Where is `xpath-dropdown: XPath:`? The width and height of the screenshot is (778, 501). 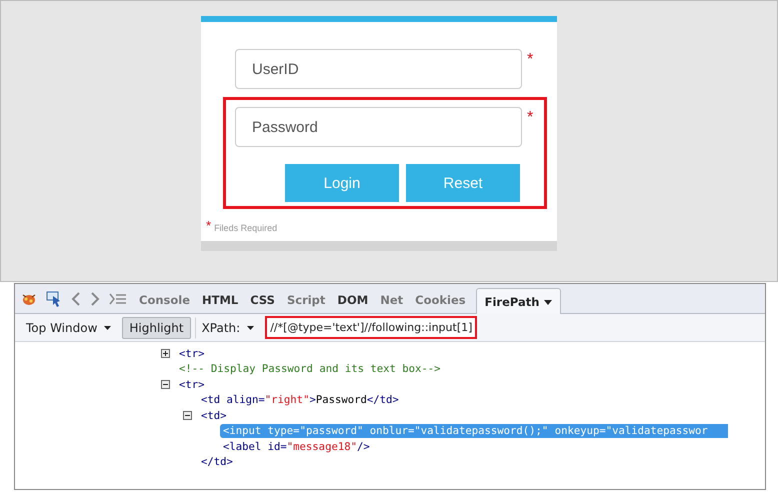
xpath-dropdown: XPath: is located at coordinates (228, 327).